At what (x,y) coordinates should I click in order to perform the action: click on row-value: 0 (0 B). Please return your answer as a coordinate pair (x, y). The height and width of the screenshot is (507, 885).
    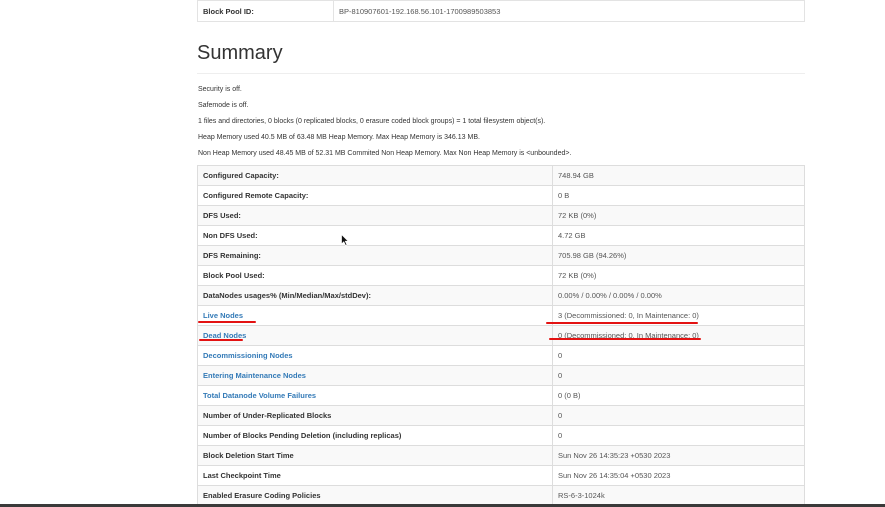
    Looking at the image, I should click on (678, 395).